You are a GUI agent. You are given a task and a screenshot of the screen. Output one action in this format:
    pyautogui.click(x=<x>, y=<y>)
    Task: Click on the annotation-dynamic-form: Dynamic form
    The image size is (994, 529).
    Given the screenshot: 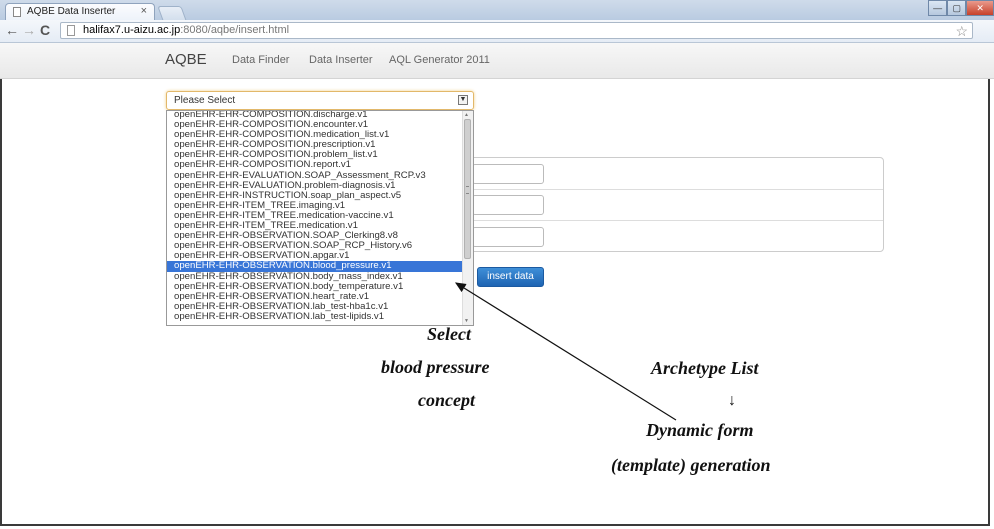 What is the action you would take?
    pyautogui.click(x=700, y=430)
    